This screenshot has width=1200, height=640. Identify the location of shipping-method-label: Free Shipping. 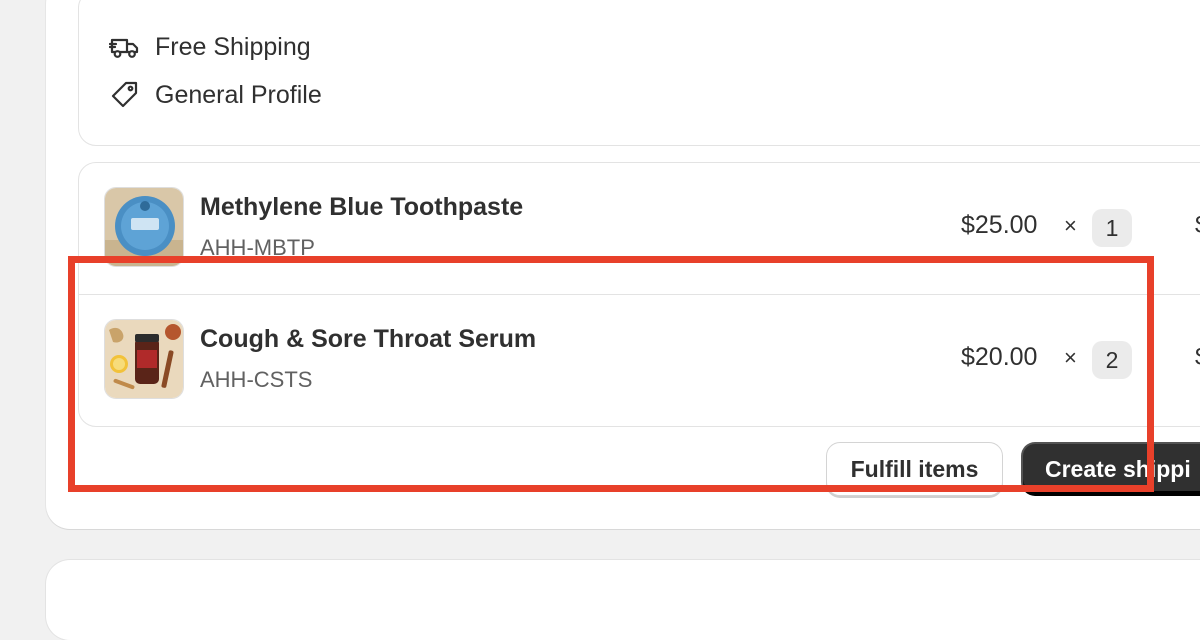
(233, 46).